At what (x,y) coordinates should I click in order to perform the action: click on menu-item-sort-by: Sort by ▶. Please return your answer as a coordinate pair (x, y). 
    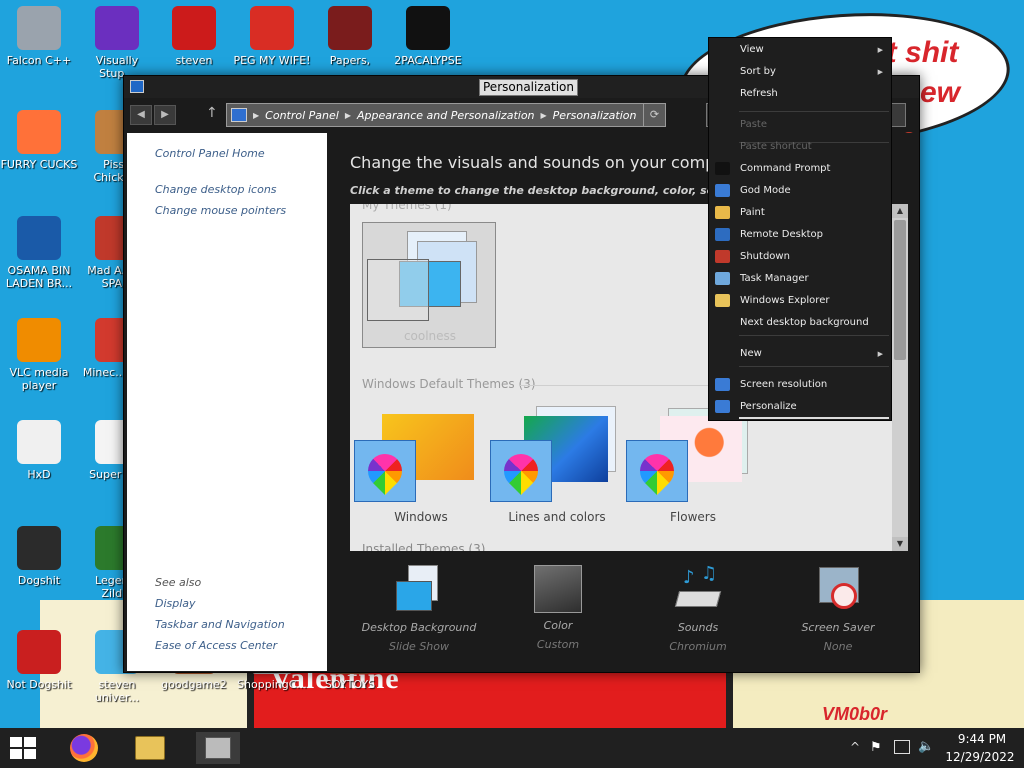
    Looking at the image, I should click on (801, 72).